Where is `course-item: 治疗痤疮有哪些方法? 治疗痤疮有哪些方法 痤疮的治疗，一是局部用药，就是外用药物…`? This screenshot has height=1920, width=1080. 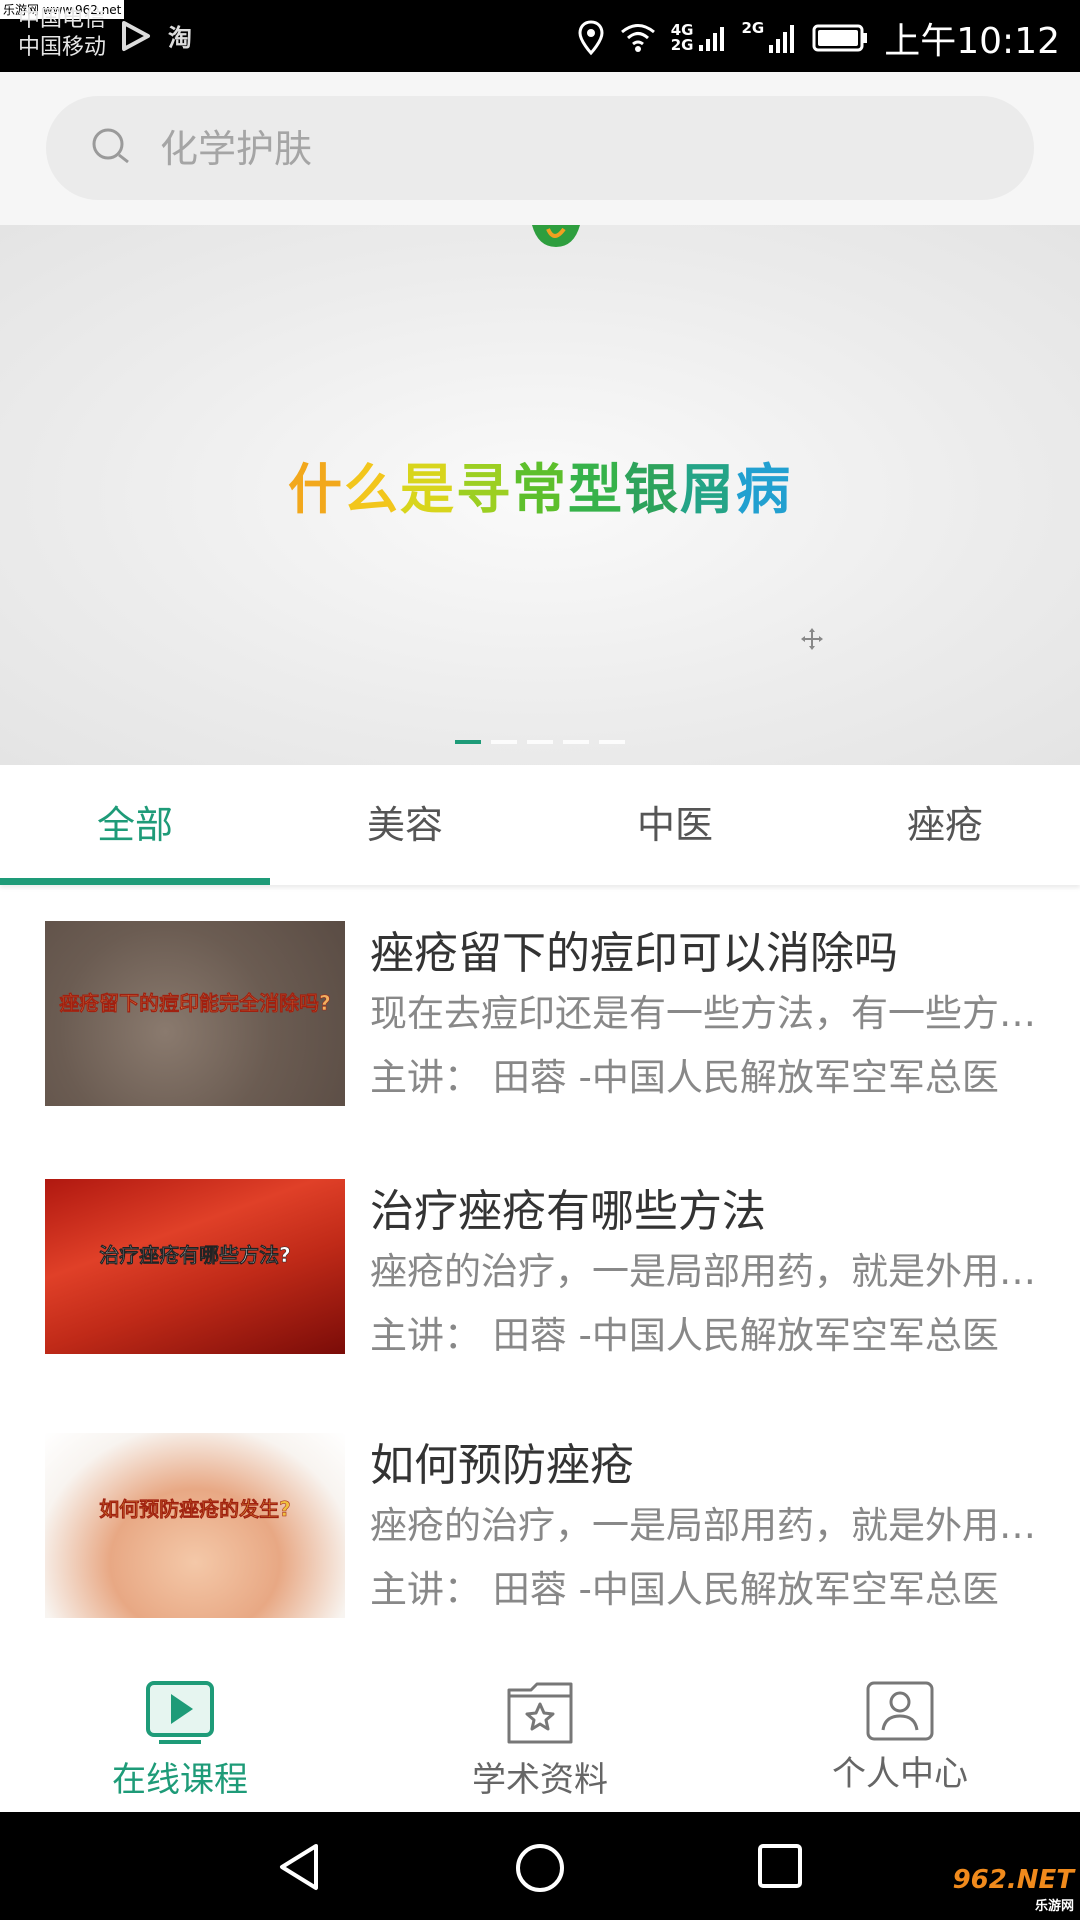
course-item: 治疗痤疮有哪些方法? 治疗痤疮有哪些方法 痤疮的治疗，一是局部用药，就是外用药物… is located at coordinates (540, 1263).